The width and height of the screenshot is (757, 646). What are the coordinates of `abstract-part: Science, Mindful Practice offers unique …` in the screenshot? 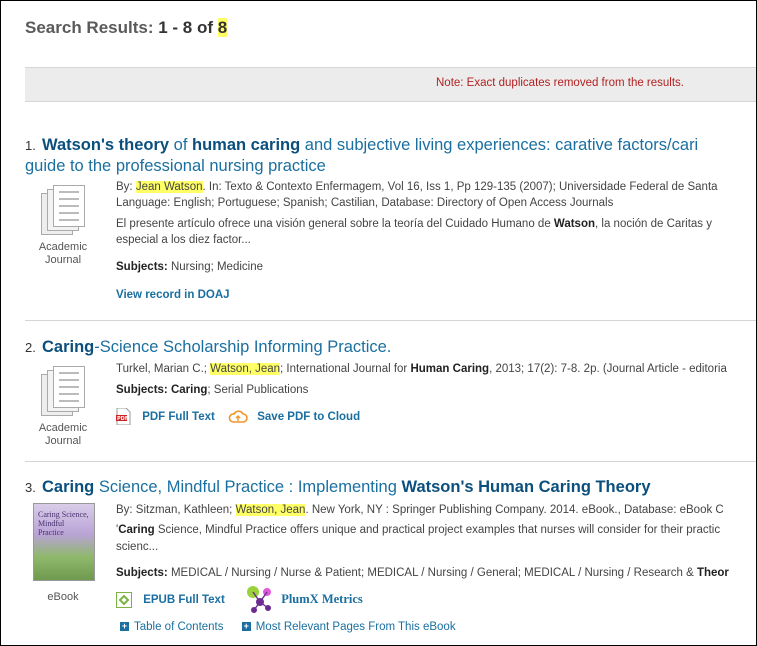 It's located at (437, 530).